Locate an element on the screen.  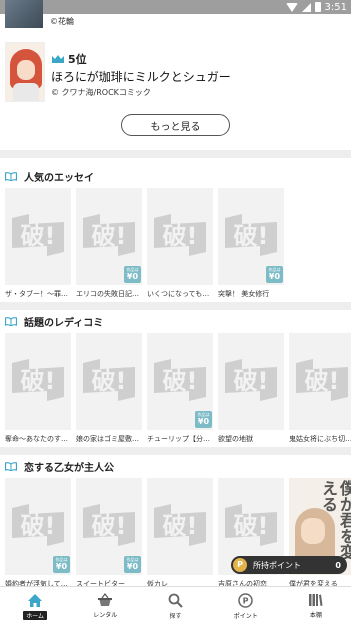
section-header: 話題のレディコミ is located at coordinates (54, 321).